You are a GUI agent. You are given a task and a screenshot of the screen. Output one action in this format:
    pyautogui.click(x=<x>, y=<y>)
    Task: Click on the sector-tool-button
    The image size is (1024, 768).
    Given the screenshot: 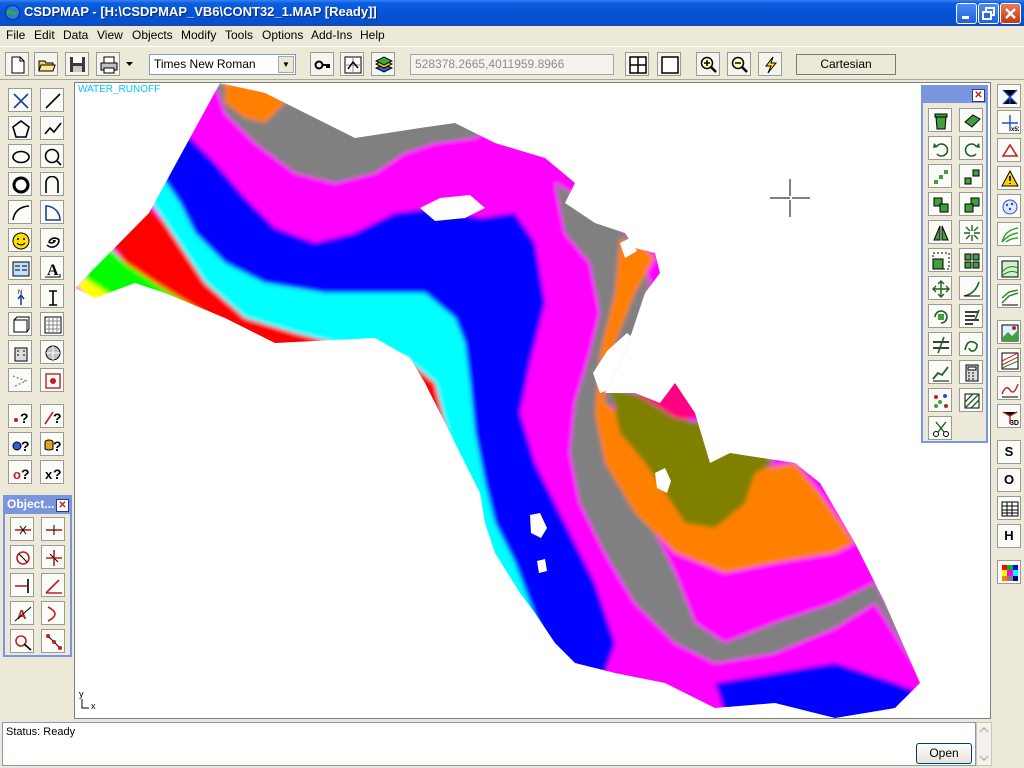 What is the action you would take?
    pyautogui.click(x=52, y=212)
    